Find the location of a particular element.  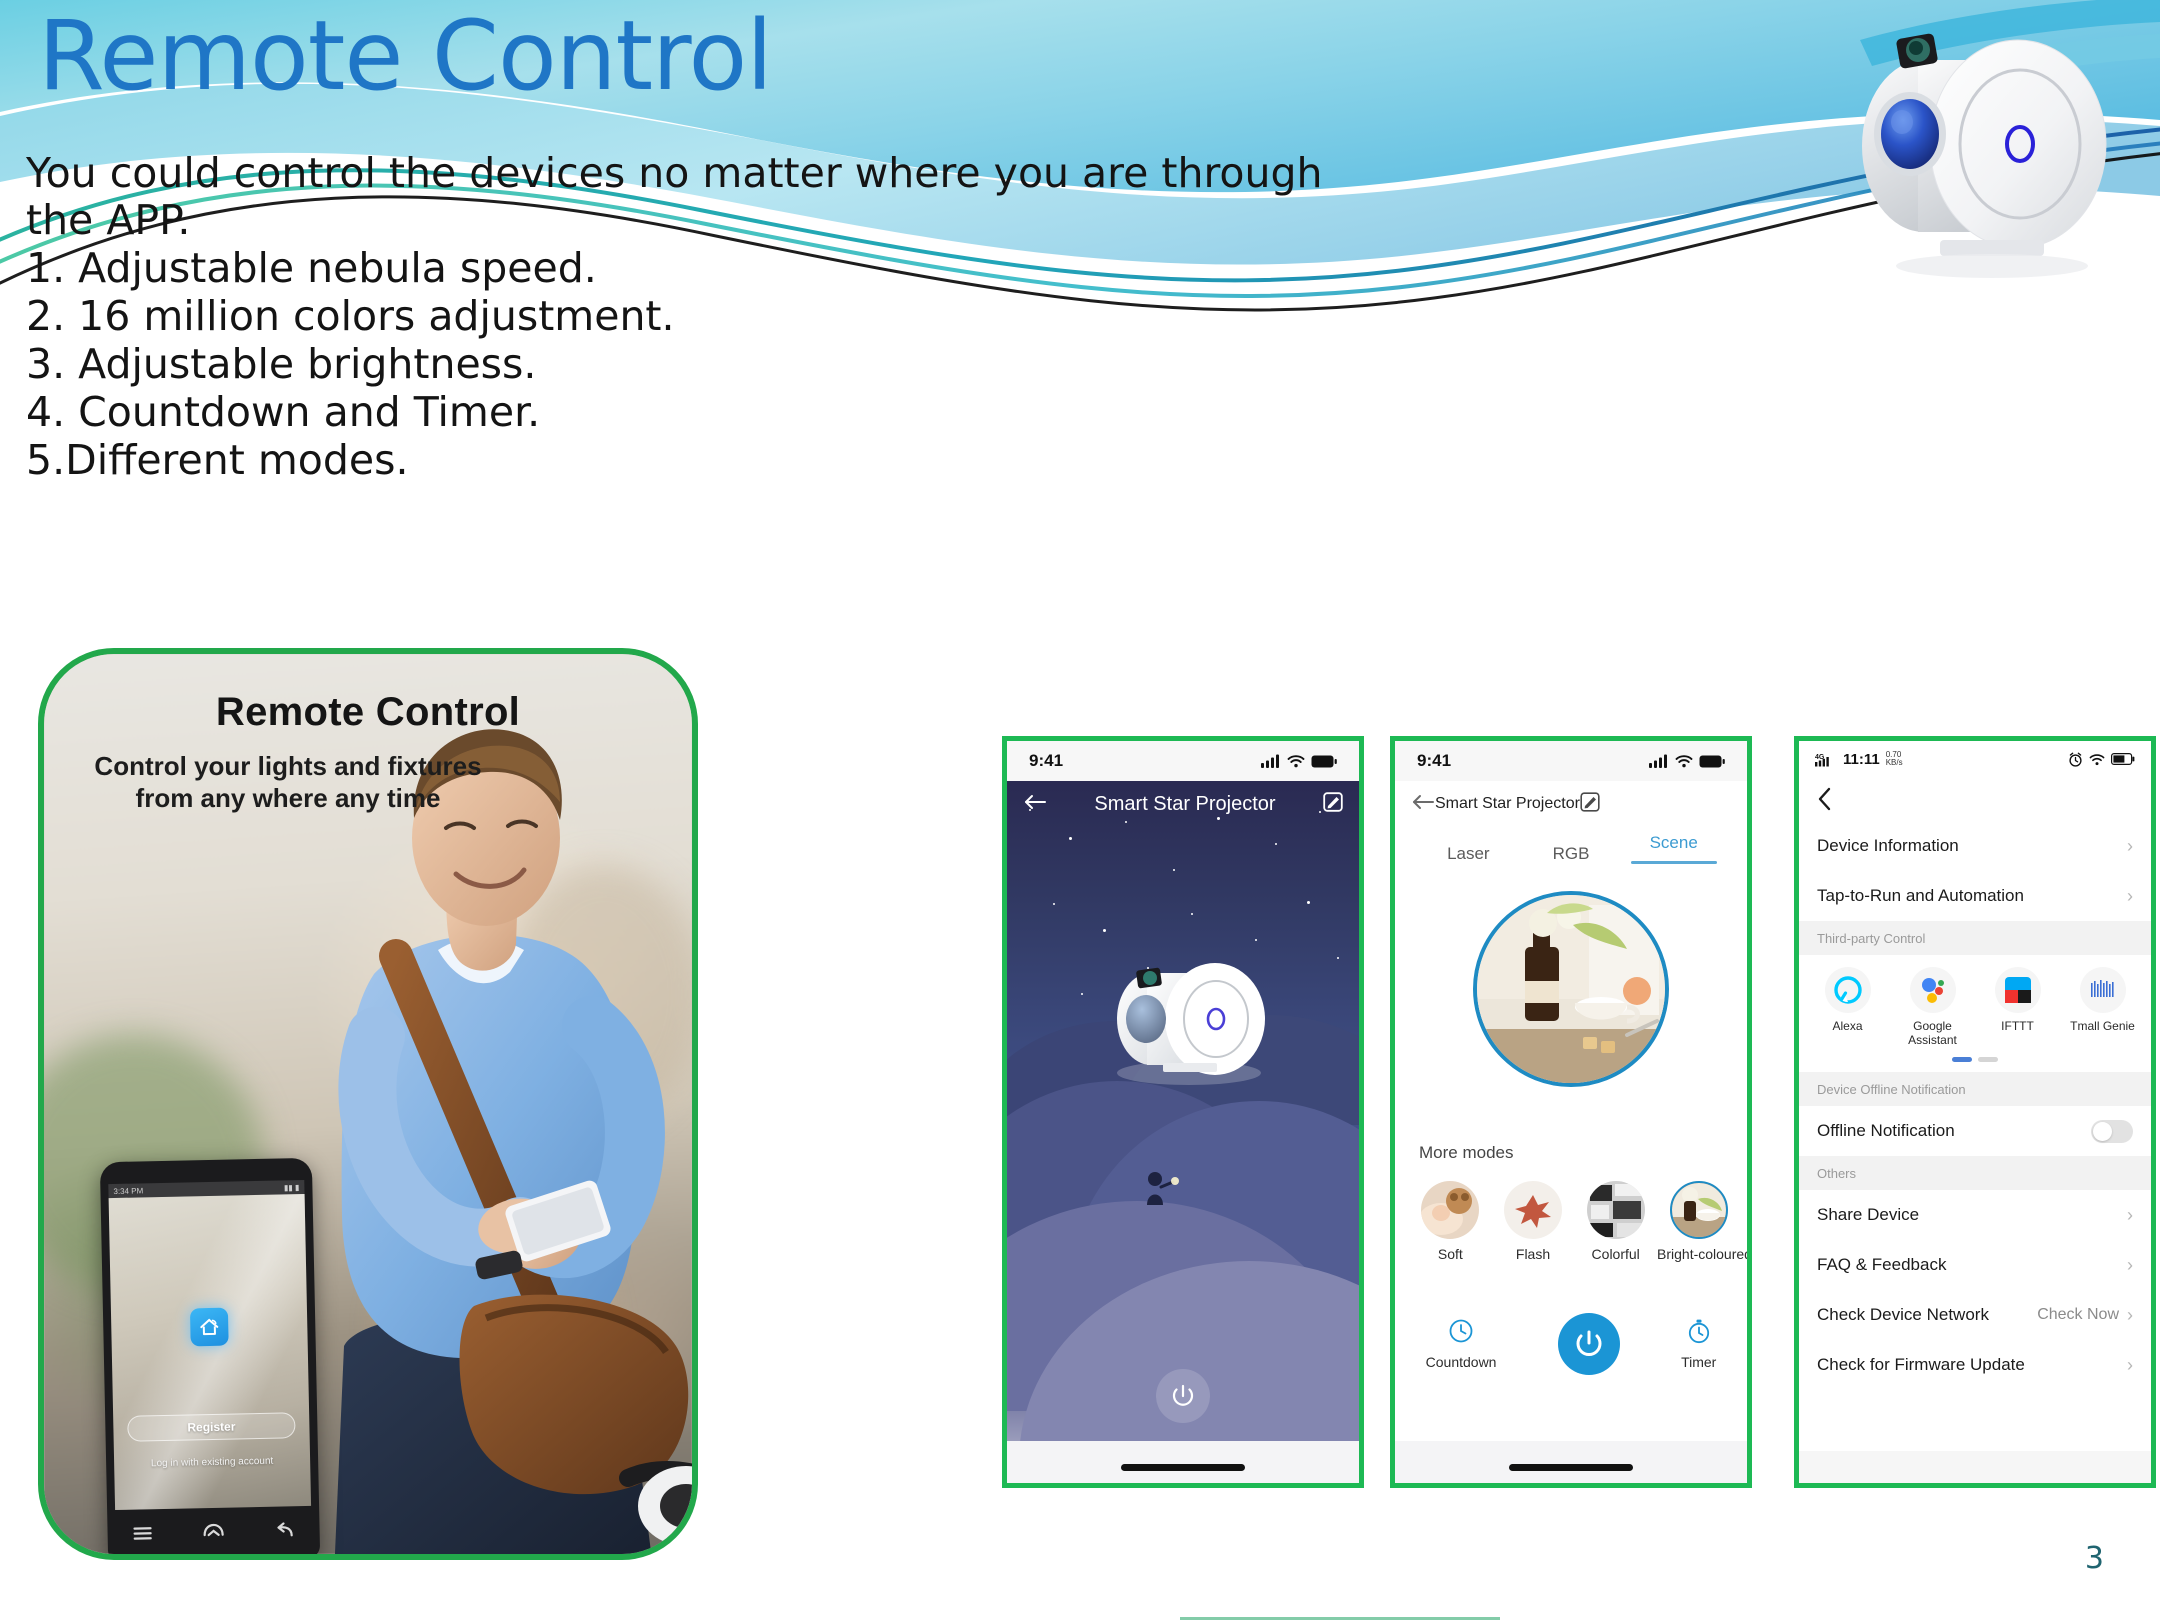

timer-icon is located at coordinates (1698, 1331).